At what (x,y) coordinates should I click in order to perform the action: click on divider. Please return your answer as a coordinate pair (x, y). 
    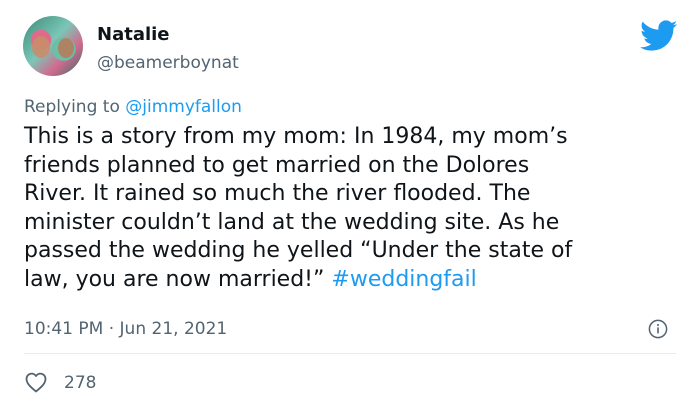
    Looking at the image, I should click on (350, 353).